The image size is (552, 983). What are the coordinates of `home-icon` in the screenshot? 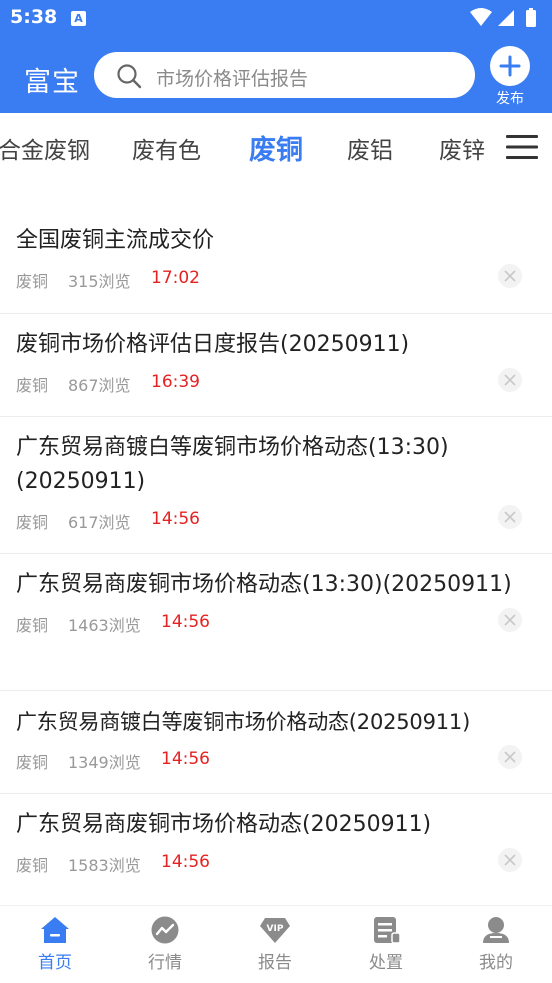 It's located at (55, 930).